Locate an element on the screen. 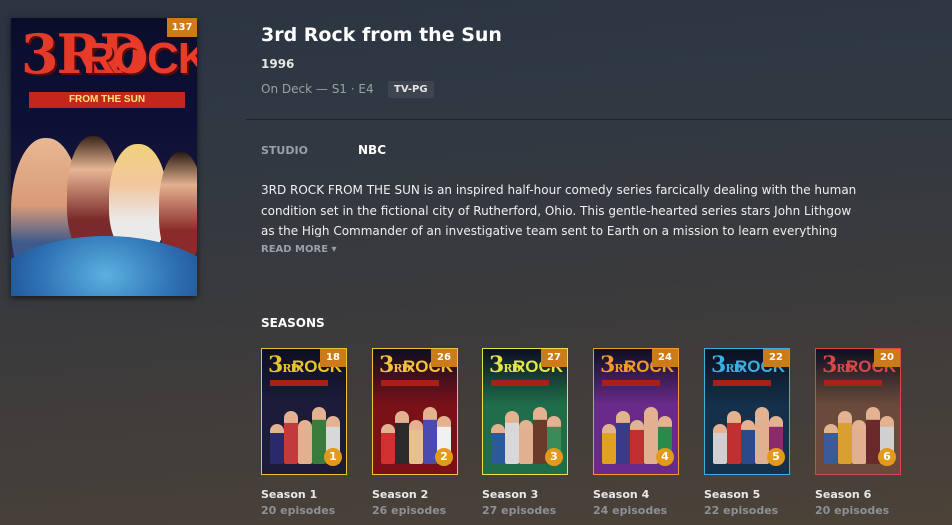  on-deck: On Deck — S1 · E4 is located at coordinates (317, 89).